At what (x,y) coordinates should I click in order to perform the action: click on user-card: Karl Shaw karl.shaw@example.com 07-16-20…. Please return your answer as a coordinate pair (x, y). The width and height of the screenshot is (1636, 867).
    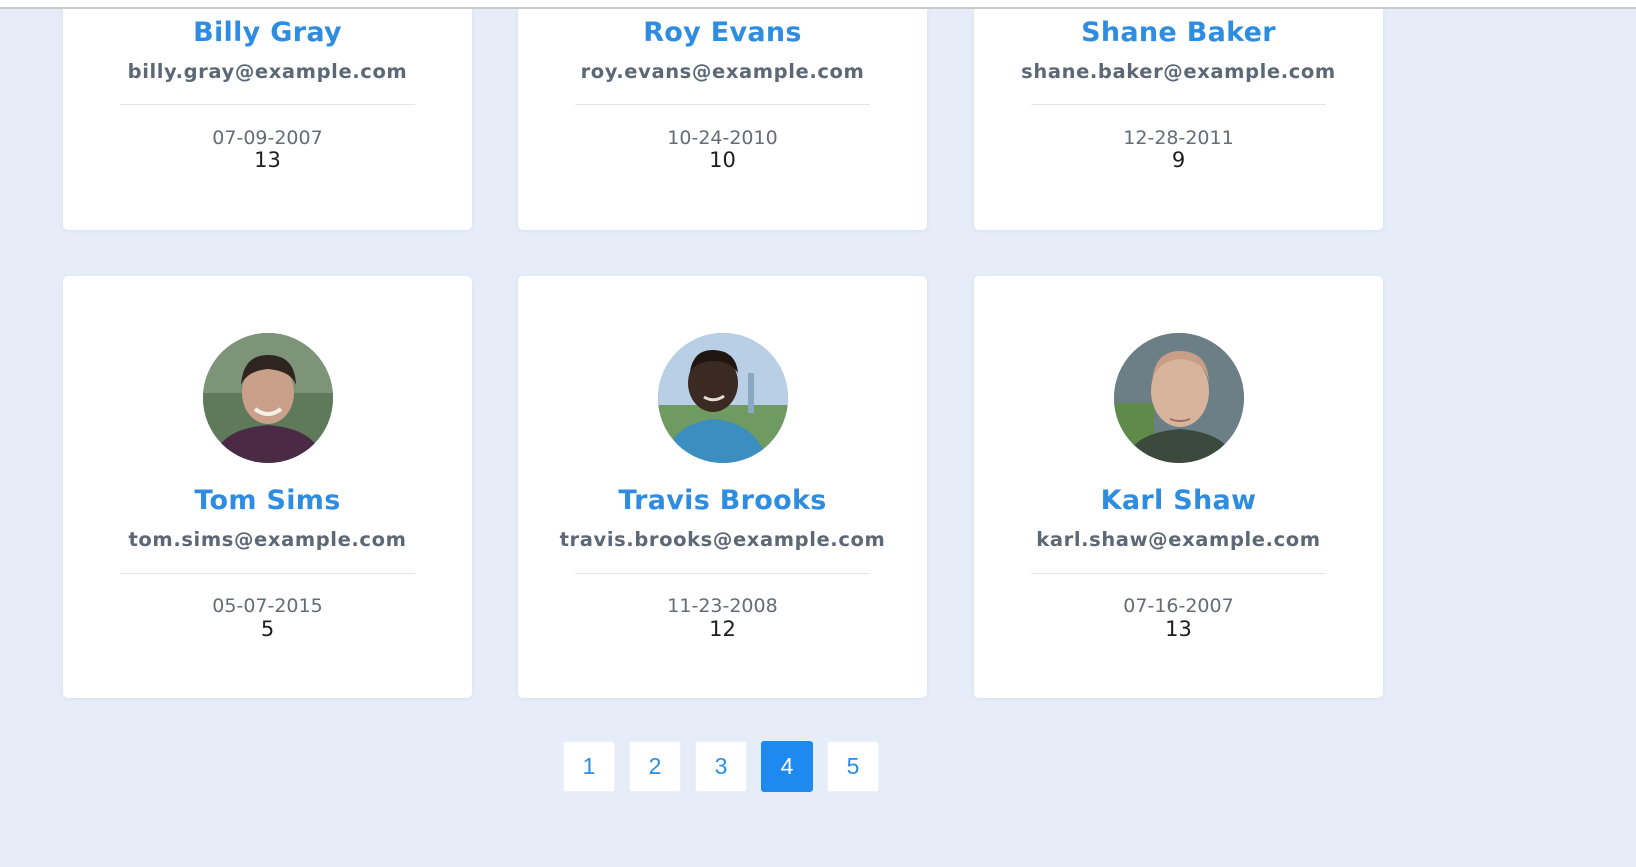
    Looking at the image, I should click on (1178, 487).